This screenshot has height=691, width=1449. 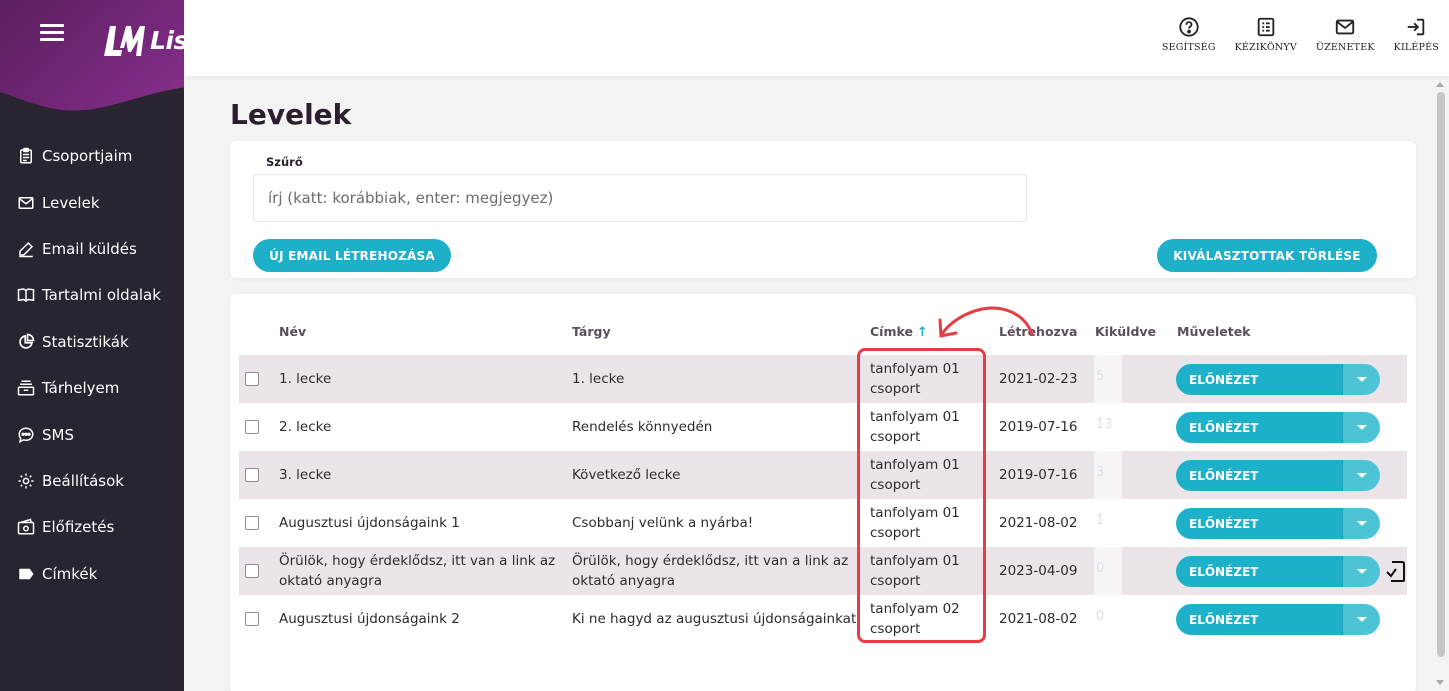 What do you see at coordinates (1125, 331) in the screenshot?
I see `column-header-sent: Kiküldve` at bounding box center [1125, 331].